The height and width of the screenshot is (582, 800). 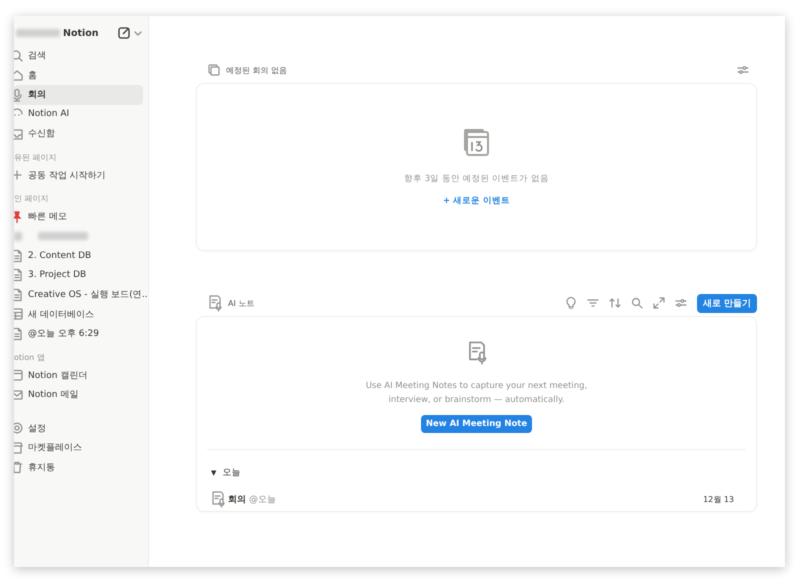 What do you see at coordinates (476, 200) in the screenshot?
I see `new-event-link: + 새로운 이벤트` at bounding box center [476, 200].